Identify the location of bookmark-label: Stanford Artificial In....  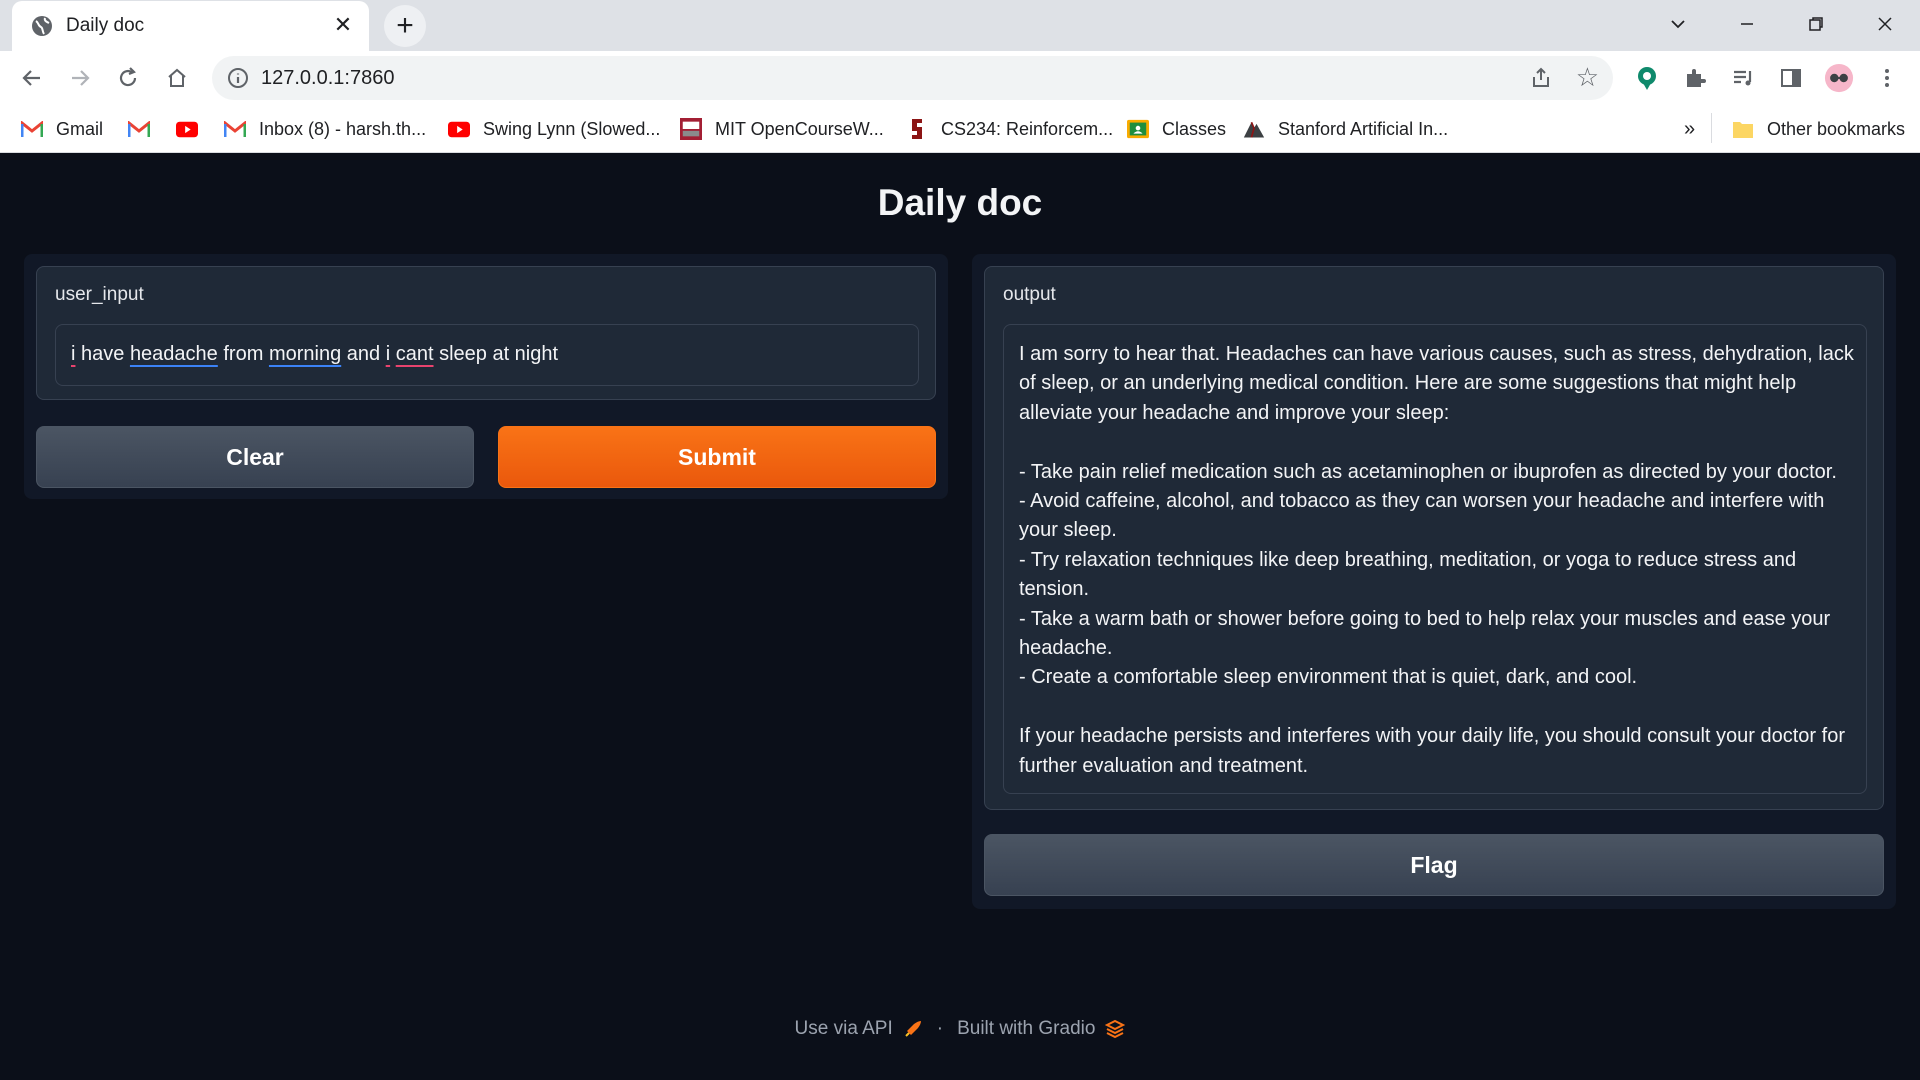
(1363, 128).